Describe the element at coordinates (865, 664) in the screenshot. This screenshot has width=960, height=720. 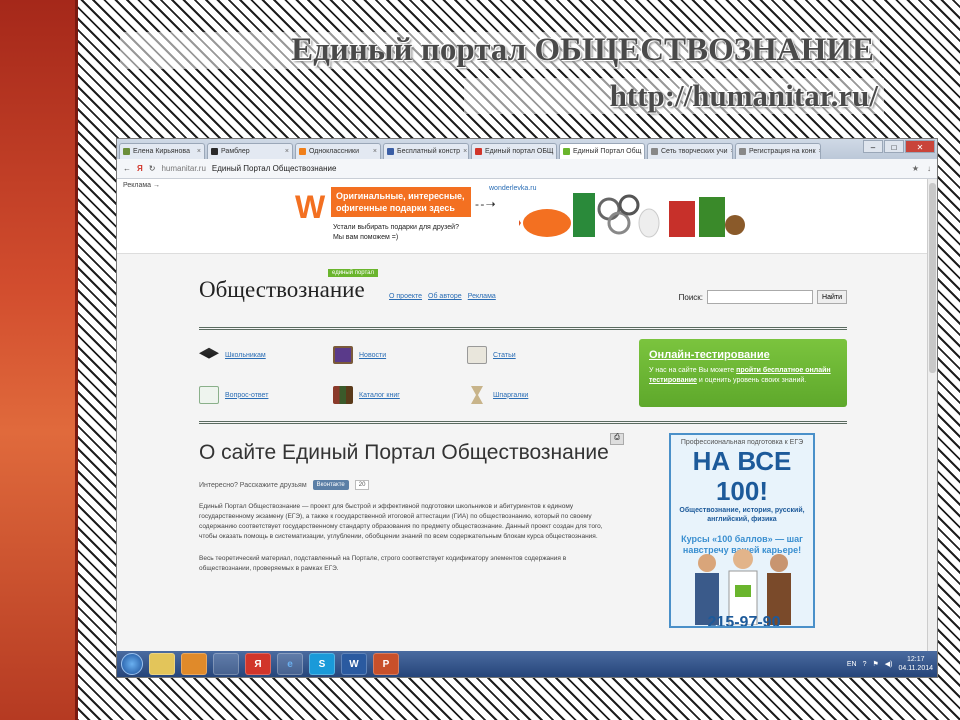
I see `help-icon: ?` at that location.